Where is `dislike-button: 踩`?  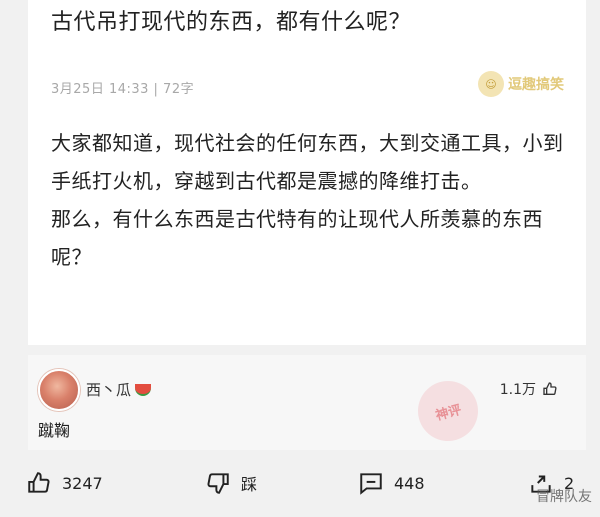 dislike-button: 踩 is located at coordinates (231, 483).